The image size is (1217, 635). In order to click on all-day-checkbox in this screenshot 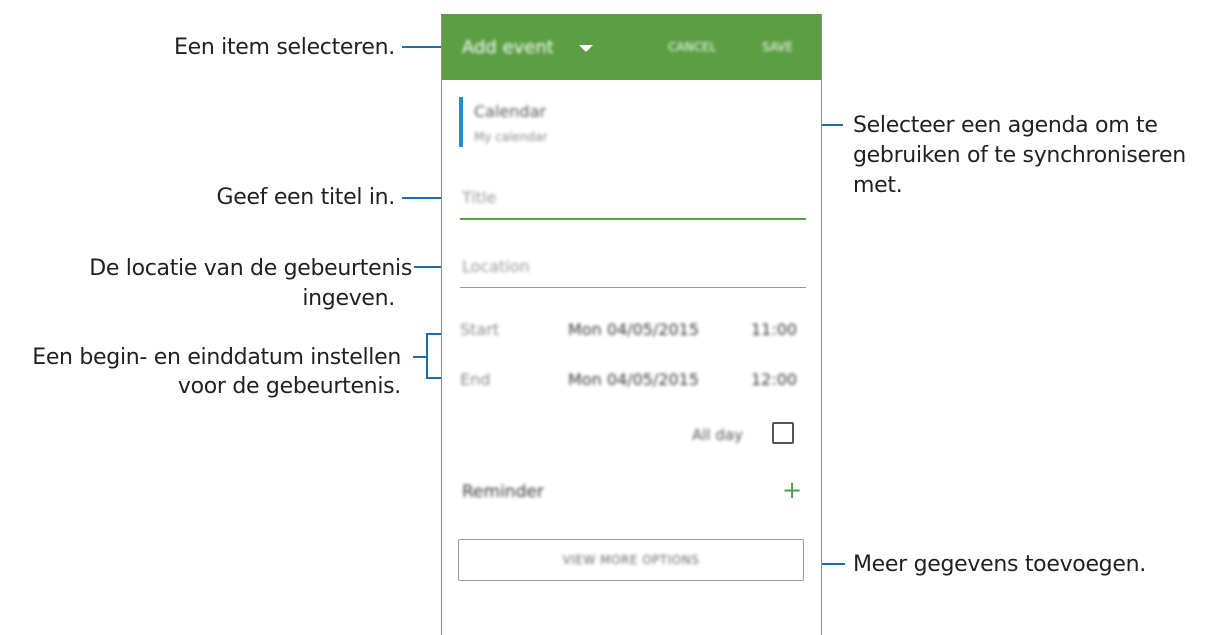, I will do `click(783, 433)`.